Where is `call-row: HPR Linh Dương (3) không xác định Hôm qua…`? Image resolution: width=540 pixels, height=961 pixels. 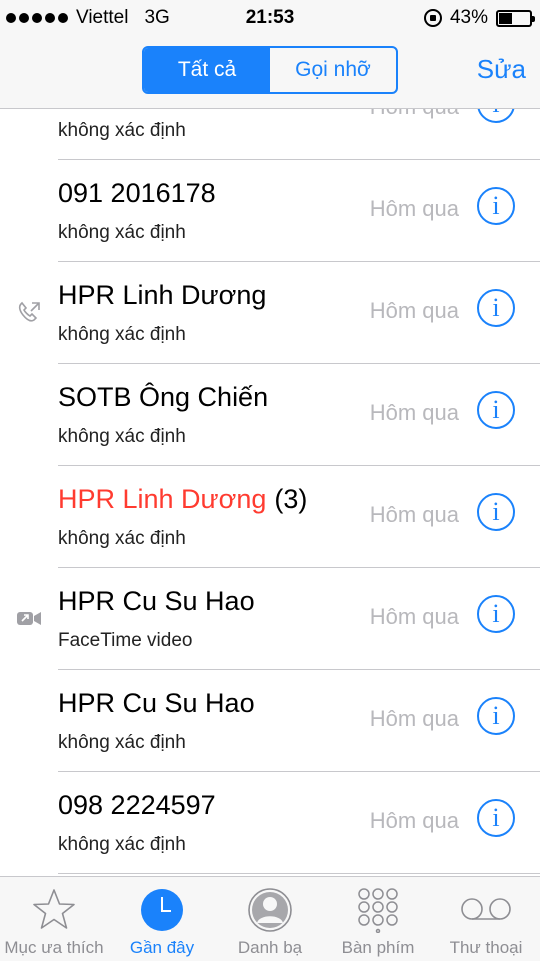 call-row: HPR Linh Dương (3) không xác định Hôm qua… is located at coordinates (270, 517).